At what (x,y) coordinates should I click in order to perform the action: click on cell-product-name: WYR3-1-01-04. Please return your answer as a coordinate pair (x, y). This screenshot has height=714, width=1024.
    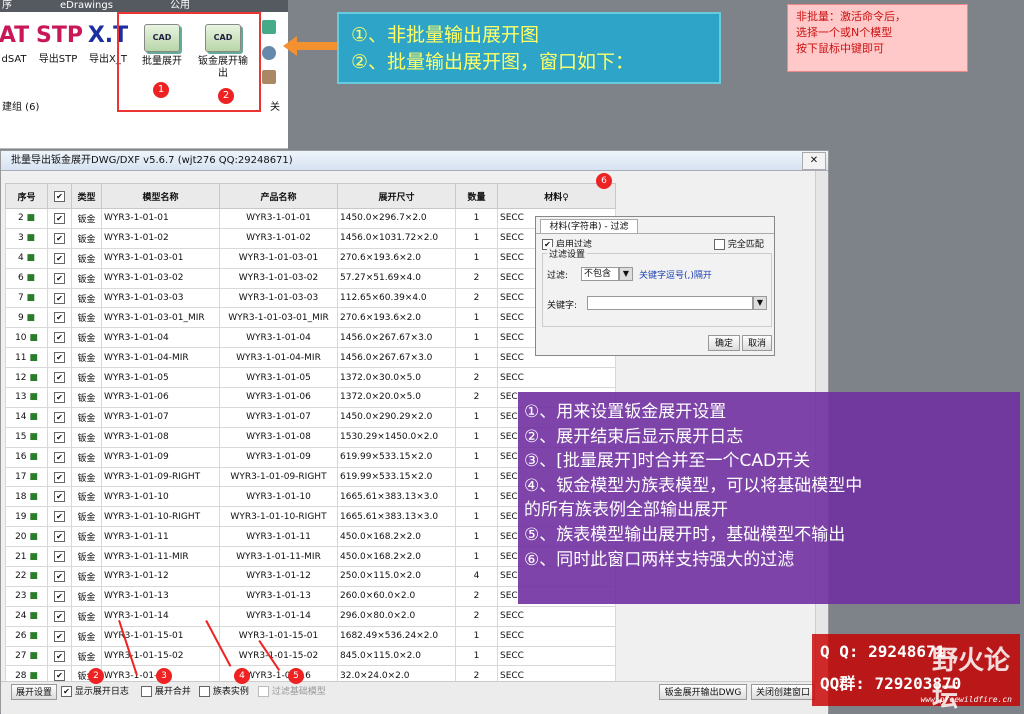
    Looking at the image, I should click on (278, 338).